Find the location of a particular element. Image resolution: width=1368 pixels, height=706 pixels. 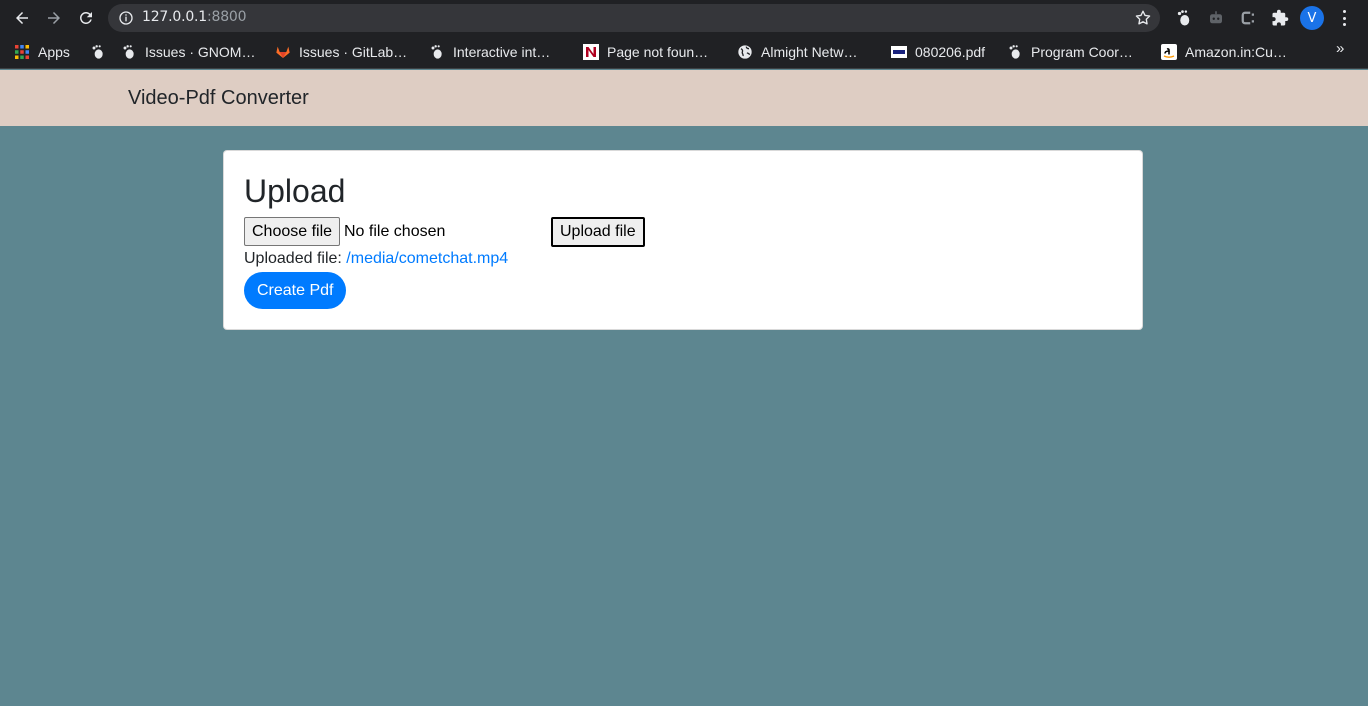

upload-file-button: Upload file is located at coordinates (598, 232).